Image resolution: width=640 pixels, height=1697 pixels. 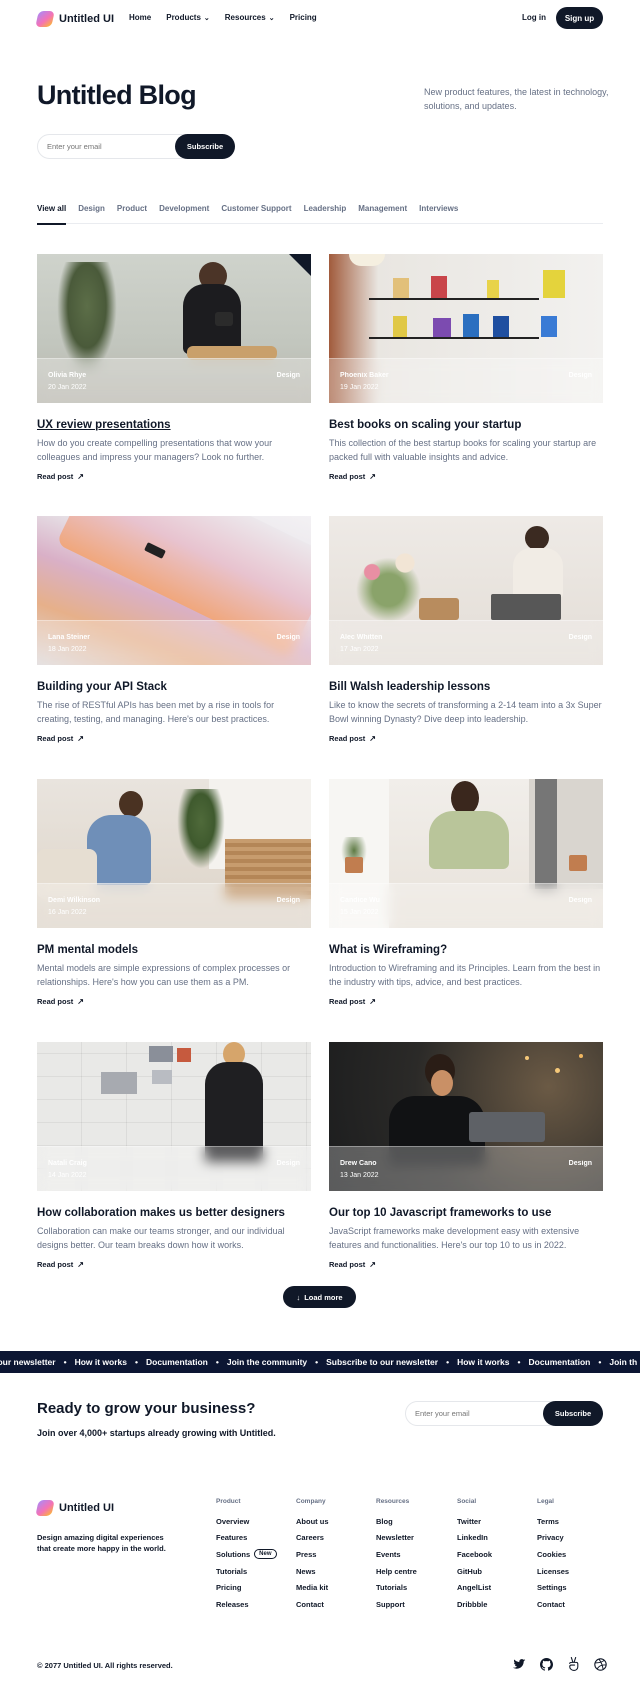 I want to click on nav-link-resources: Resources ⌄, so click(x=250, y=17).